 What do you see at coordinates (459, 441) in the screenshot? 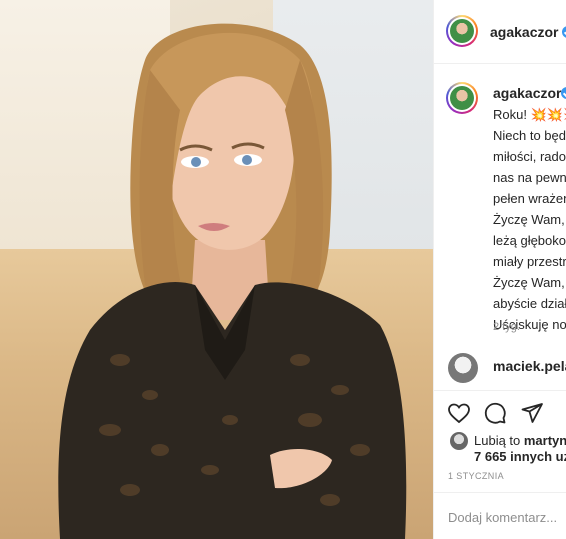
I see `likes-avatar` at bounding box center [459, 441].